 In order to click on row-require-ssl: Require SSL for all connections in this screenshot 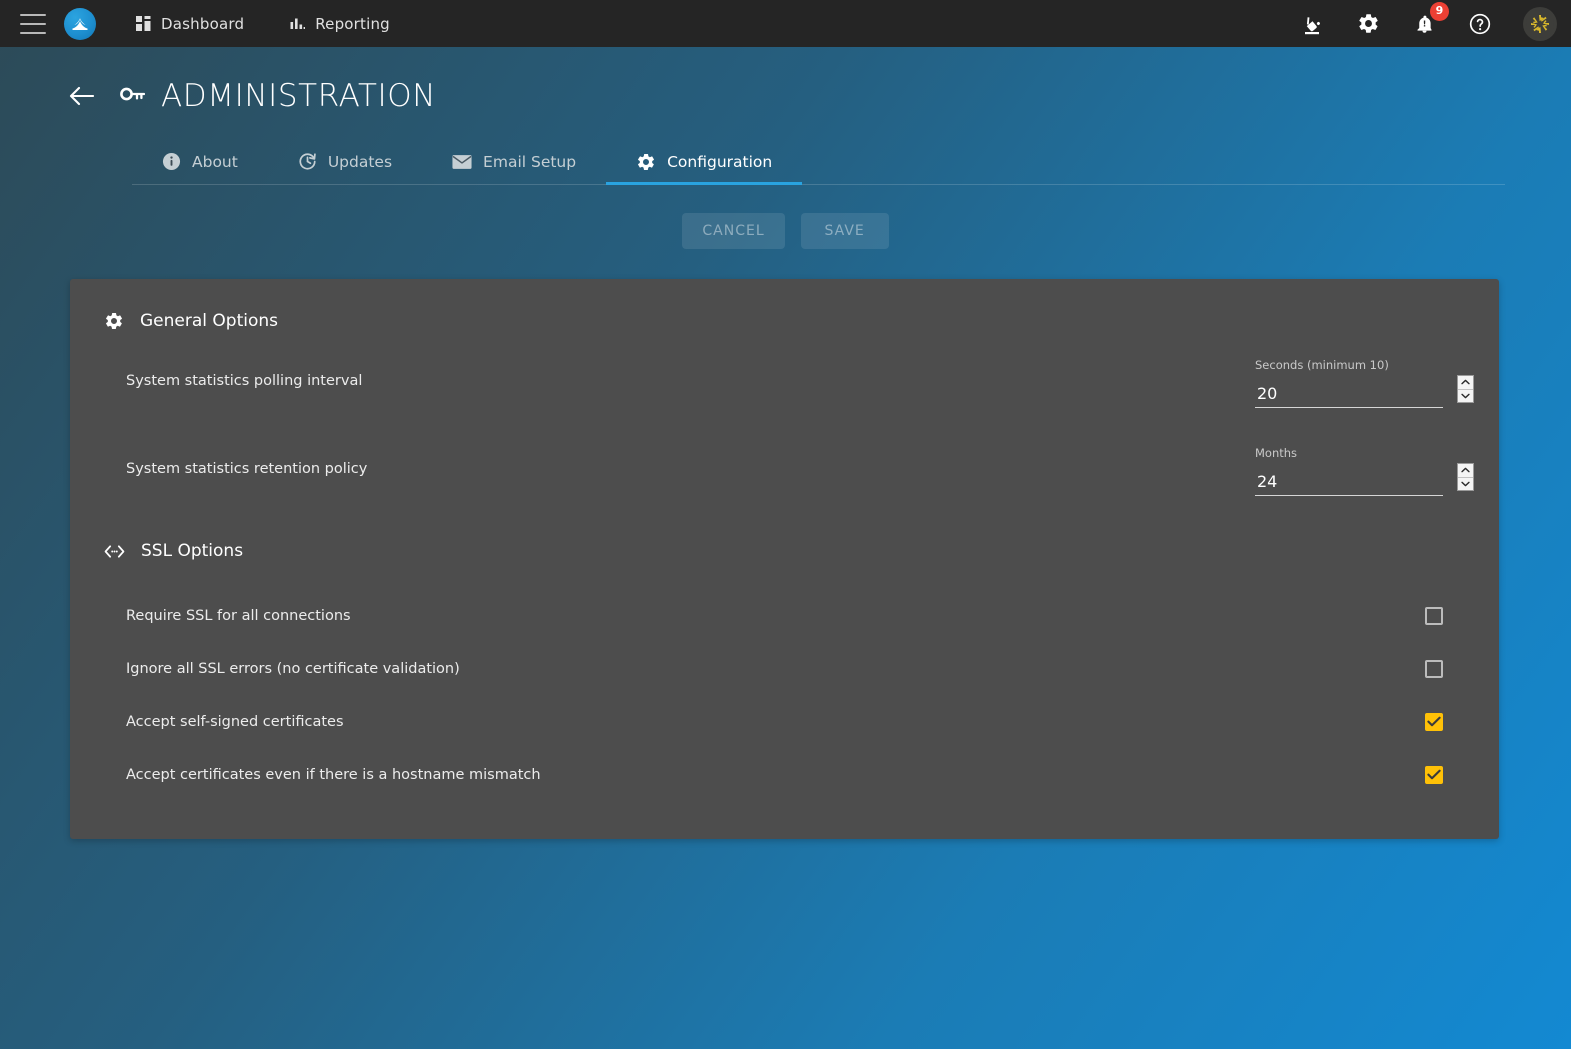, I will do `click(784, 615)`.